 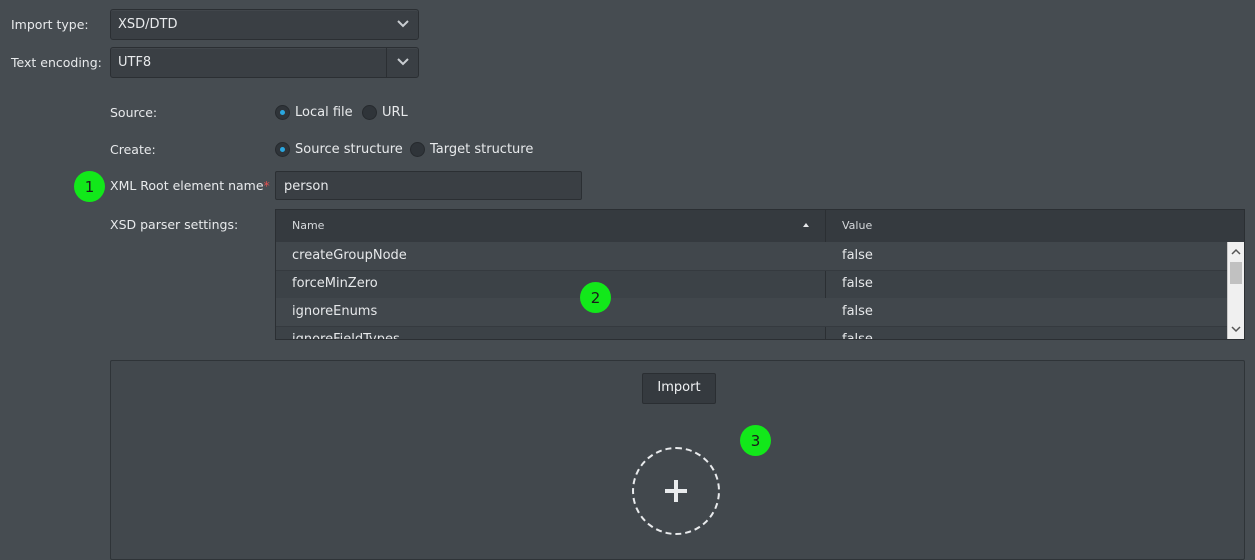 I want to click on source-local-file-radio: Local file, so click(x=314, y=112).